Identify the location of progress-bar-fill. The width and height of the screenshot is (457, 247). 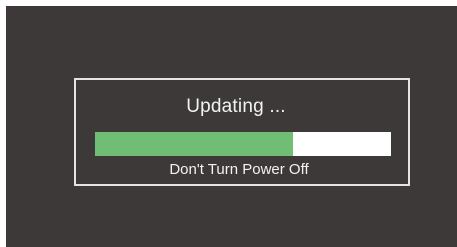
(194, 144).